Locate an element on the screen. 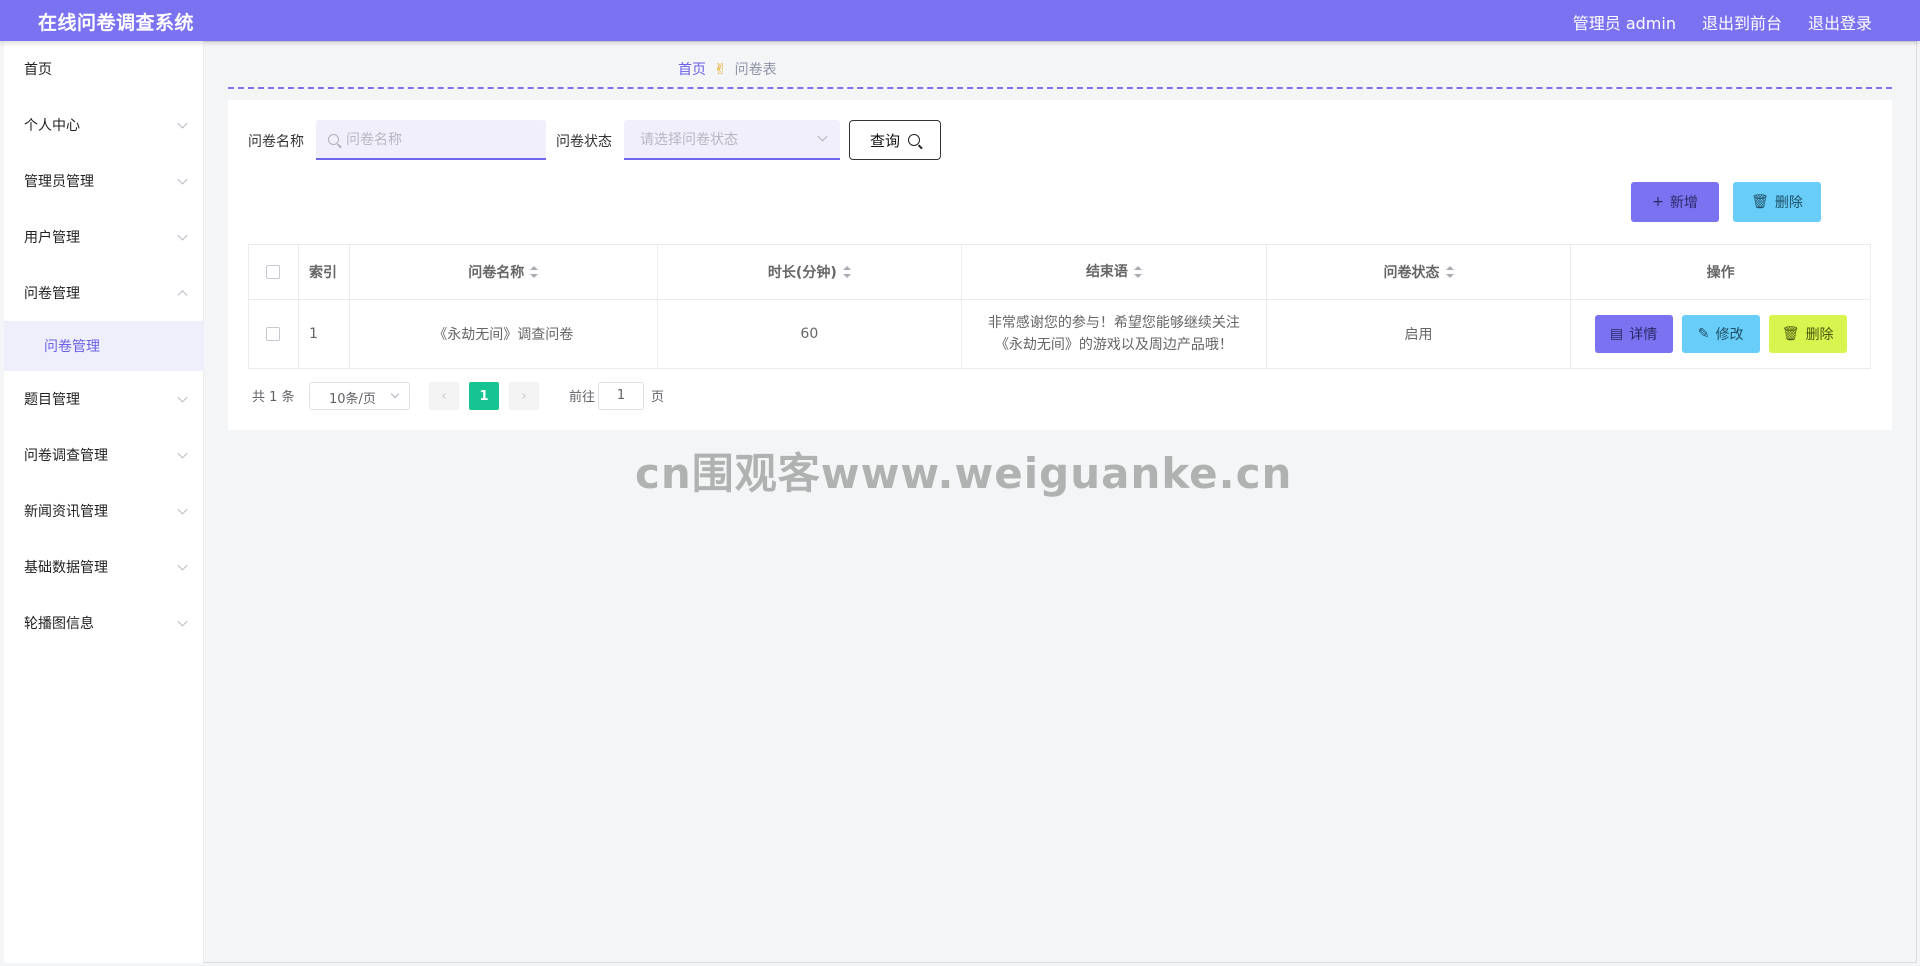 This screenshot has width=1920, height=966. sidebar-item-label: 问卷管理 is located at coordinates (52, 294).